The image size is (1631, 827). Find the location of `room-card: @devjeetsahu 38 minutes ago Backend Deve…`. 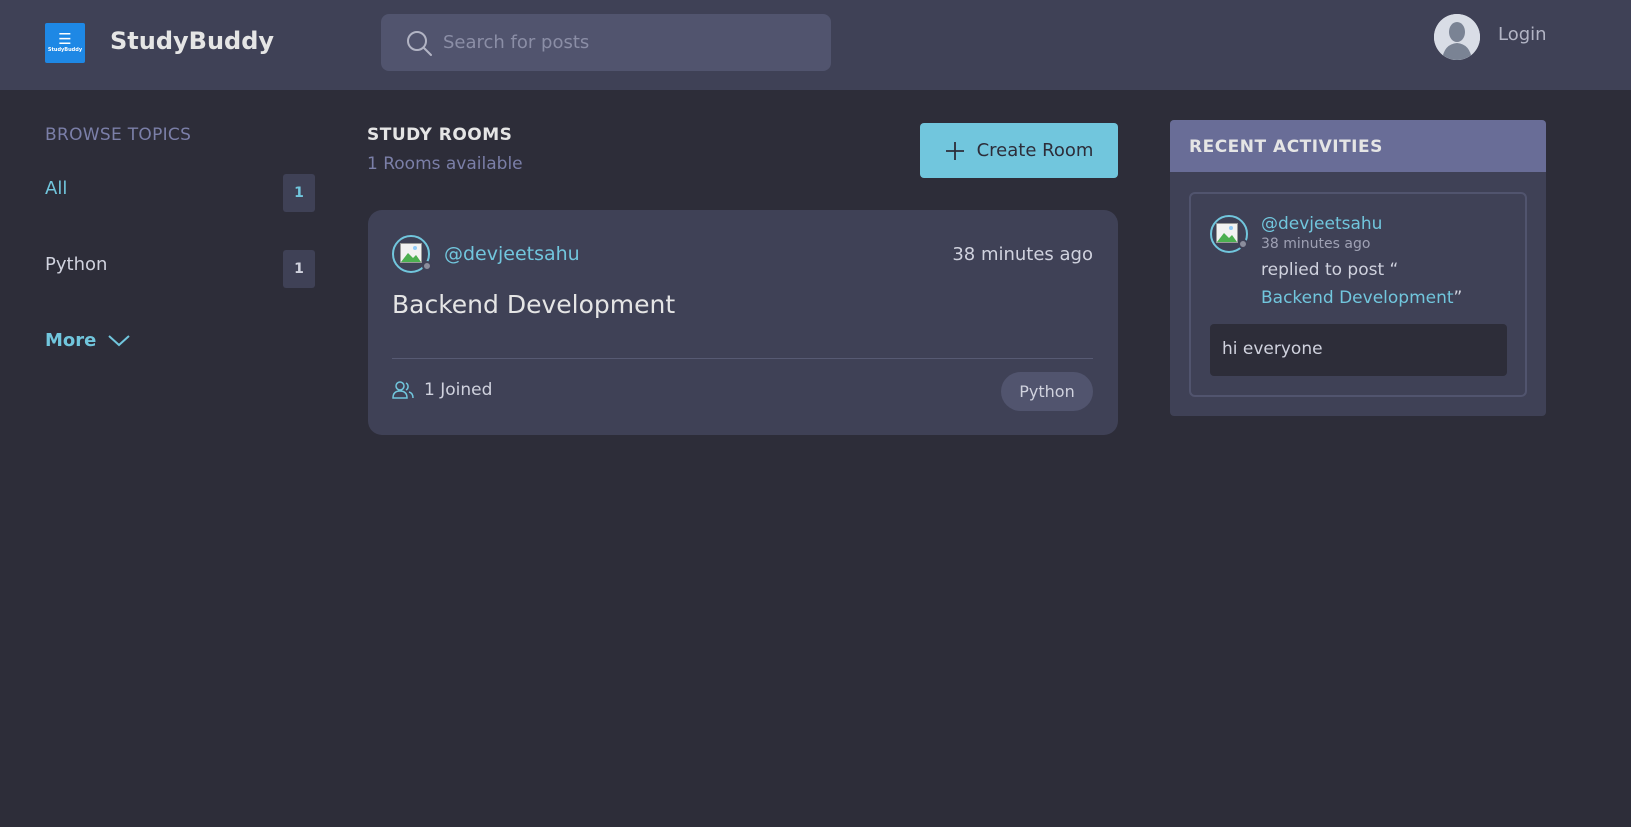

room-card: @devjeetsahu 38 minutes ago Backend Deve… is located at coordinates (743, 322).